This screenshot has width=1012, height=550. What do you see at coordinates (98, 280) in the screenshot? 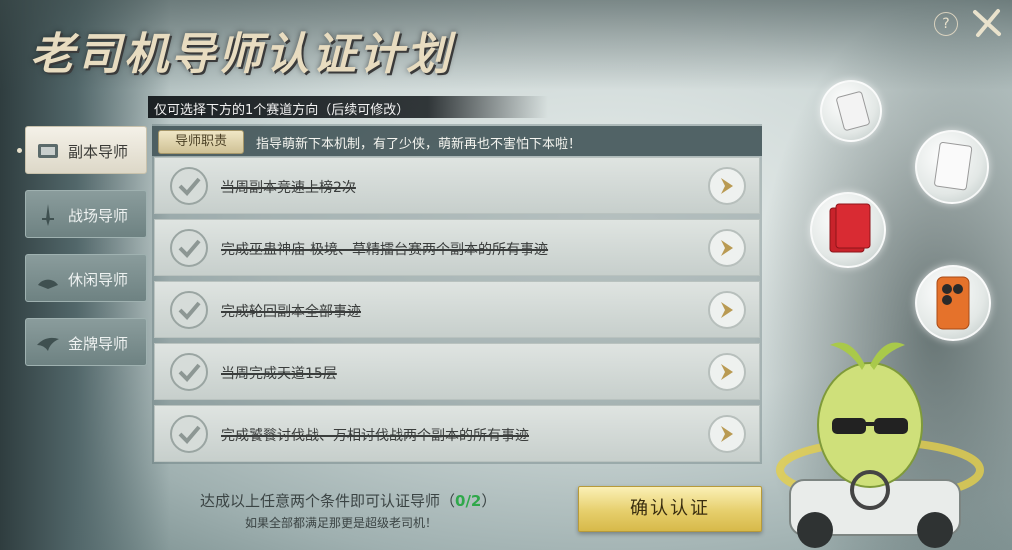
I see `sidebar-item-label: 休闲导师` at bounding box center [98, 280].